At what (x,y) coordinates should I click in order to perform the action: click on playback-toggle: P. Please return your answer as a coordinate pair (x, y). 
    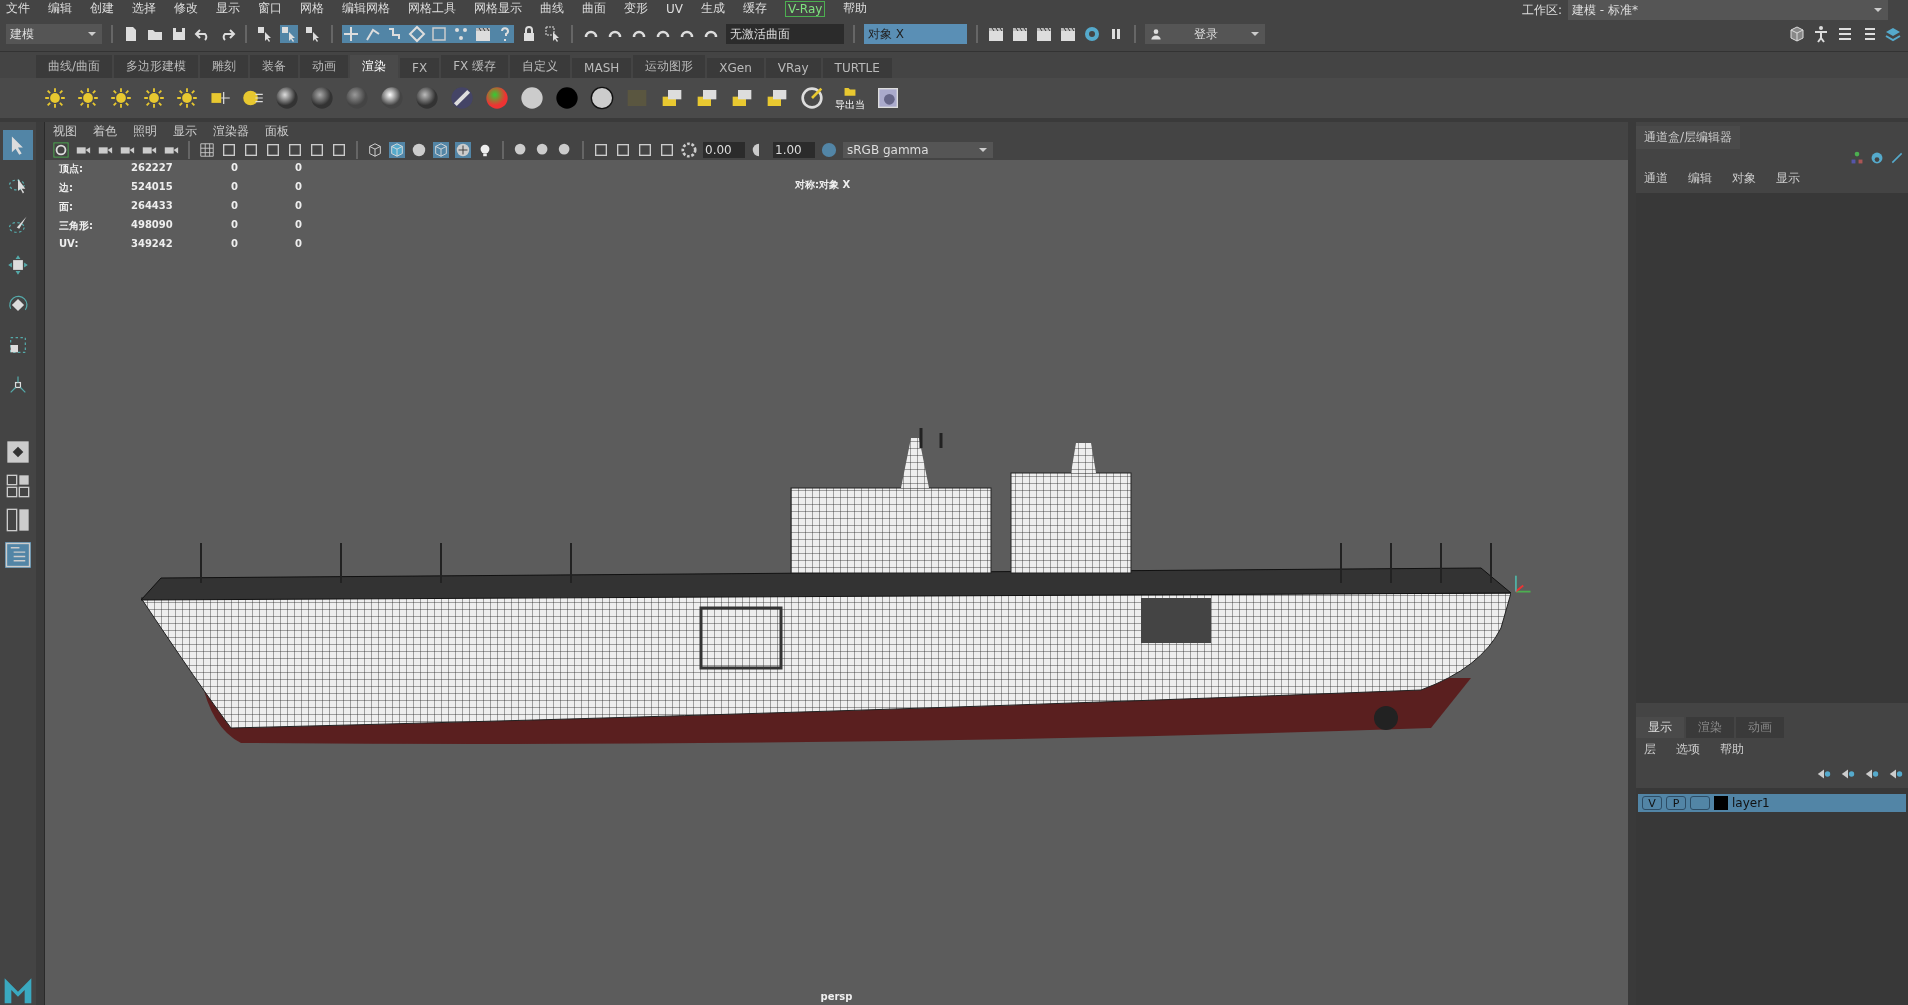
    Looking at the image, I should click on (1676, 803).